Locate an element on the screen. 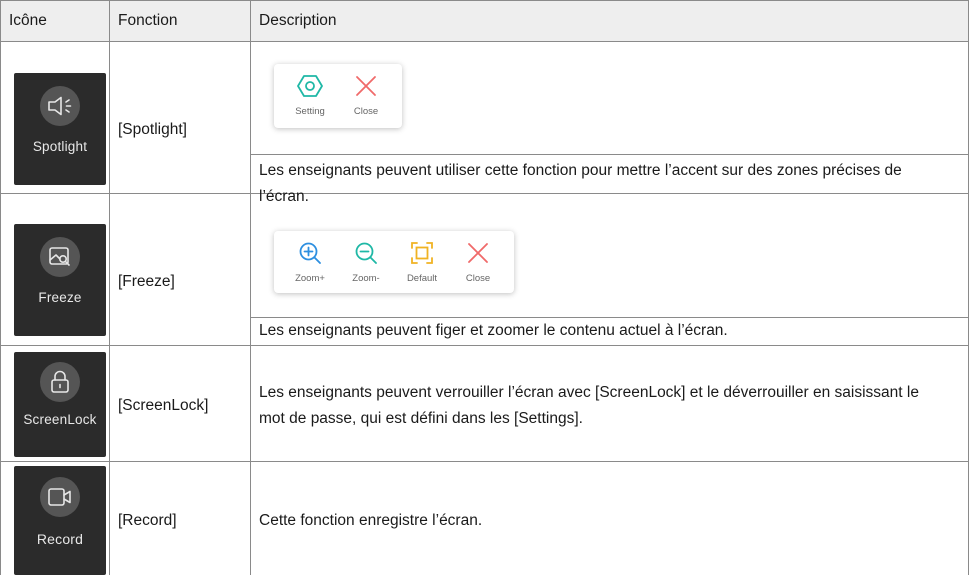  header-description: Description is located at coordinates (298, 20).